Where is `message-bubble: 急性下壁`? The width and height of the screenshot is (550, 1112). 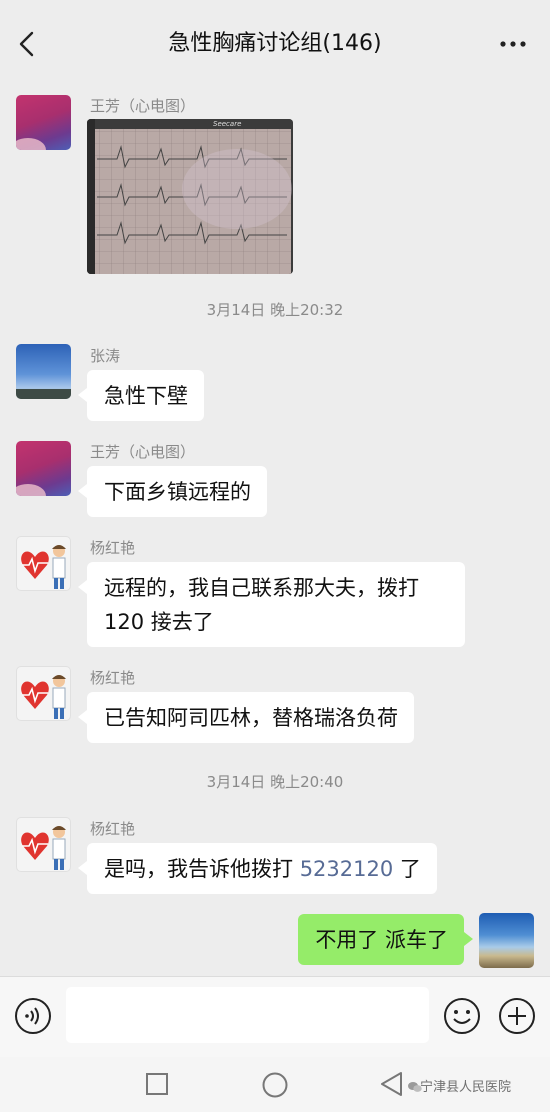
message-bubble: 急性下壁 is located at coordinates (141, 395).